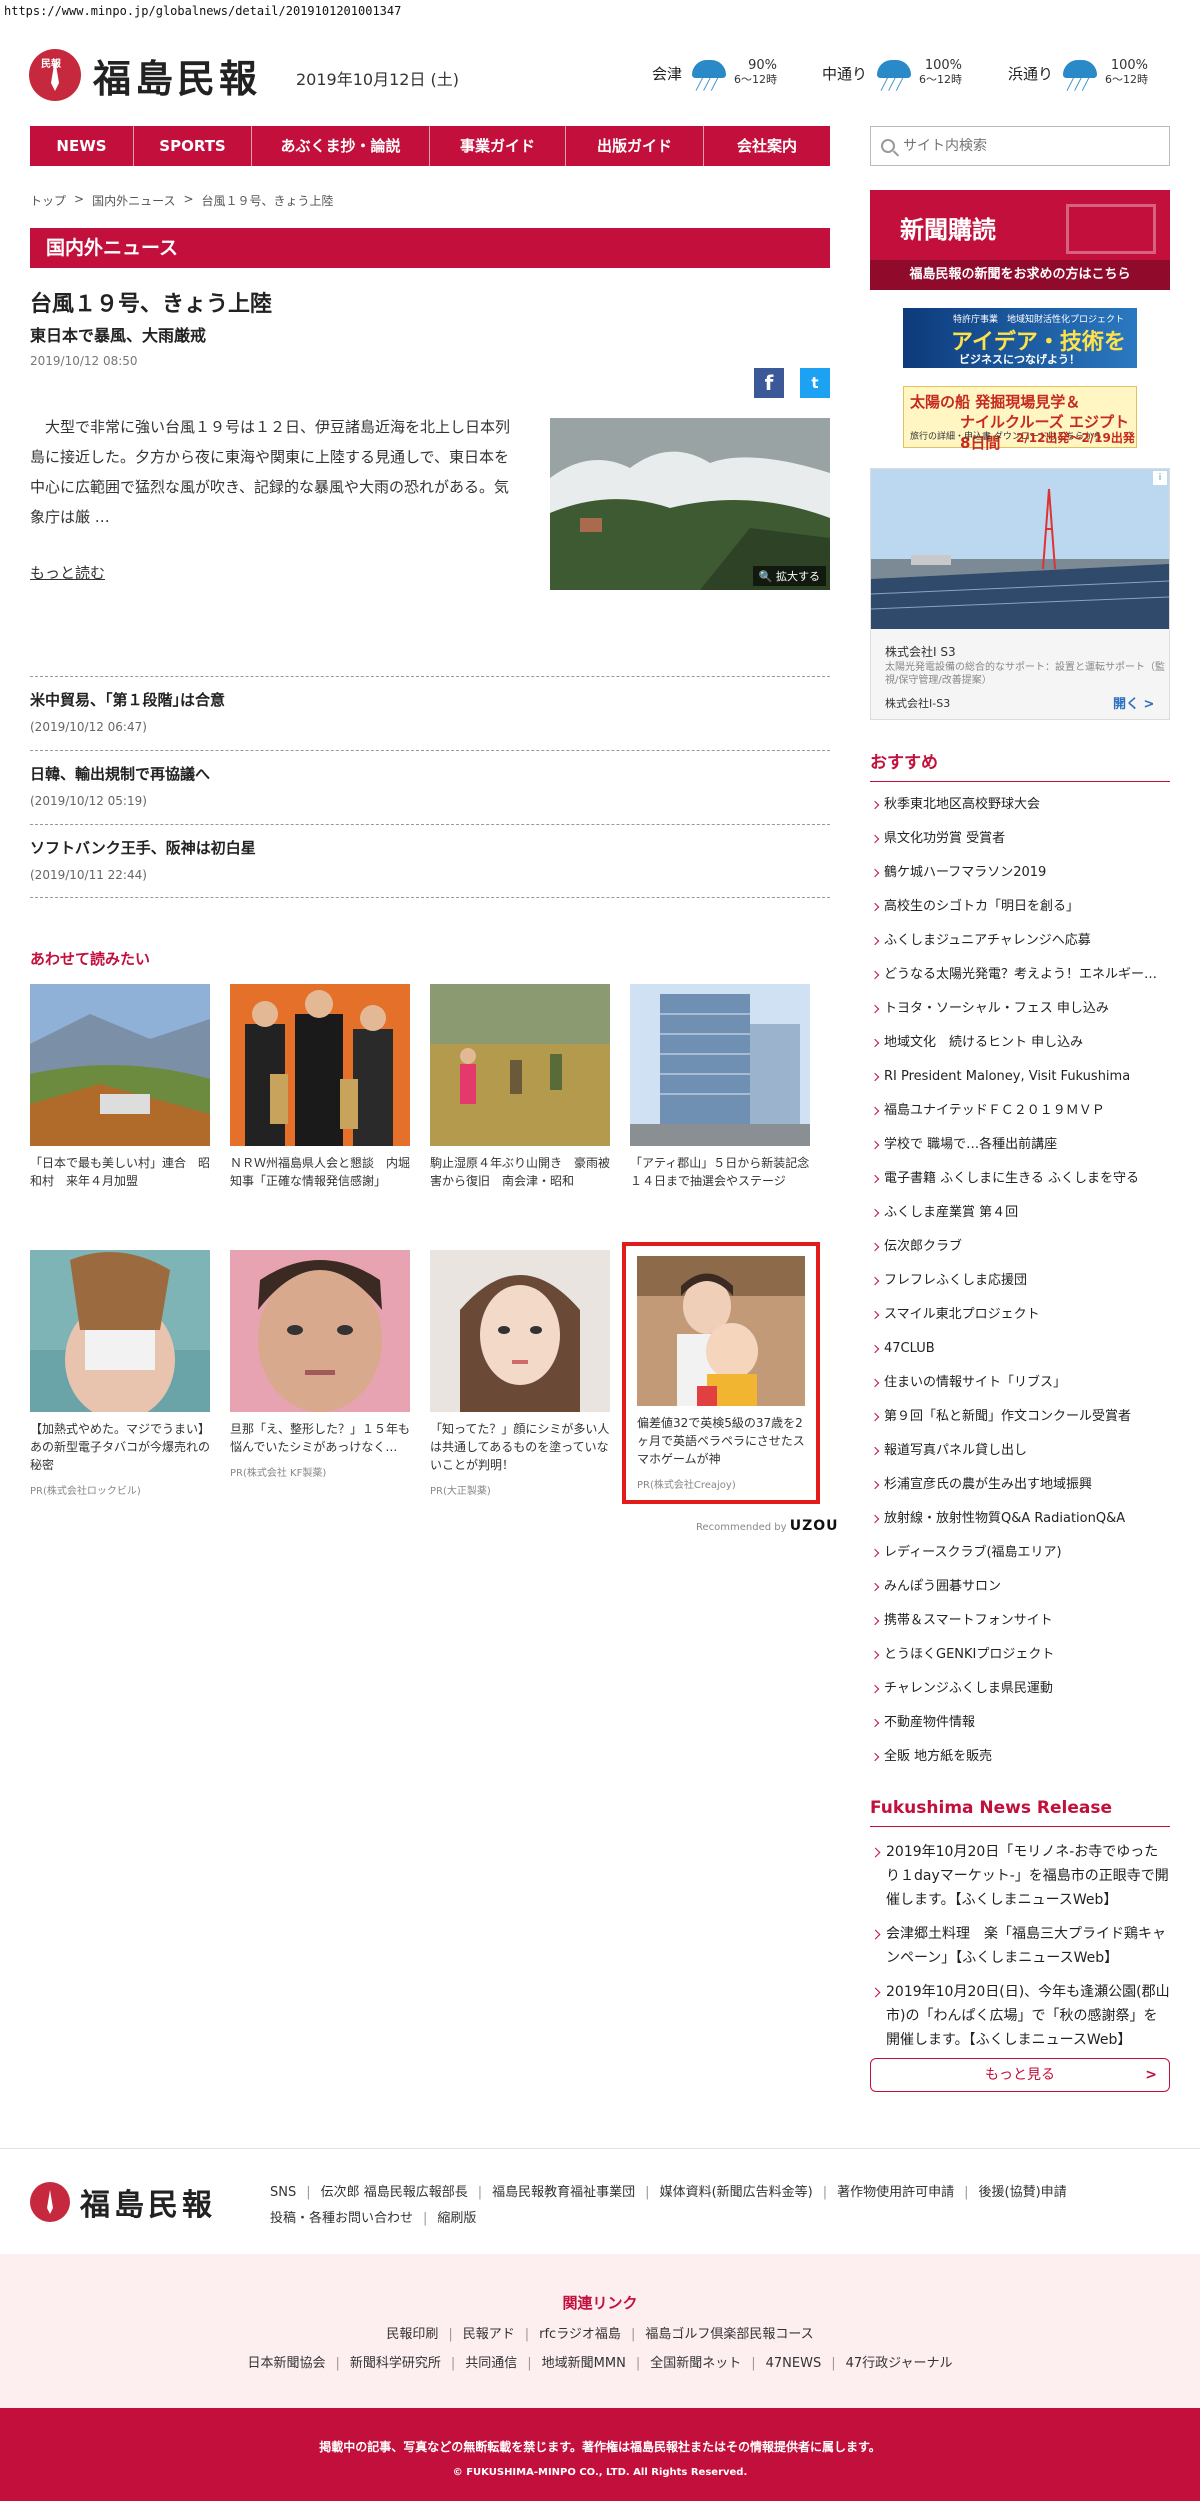  I want to click on related-link: 共同通信, so click(491, 2363).